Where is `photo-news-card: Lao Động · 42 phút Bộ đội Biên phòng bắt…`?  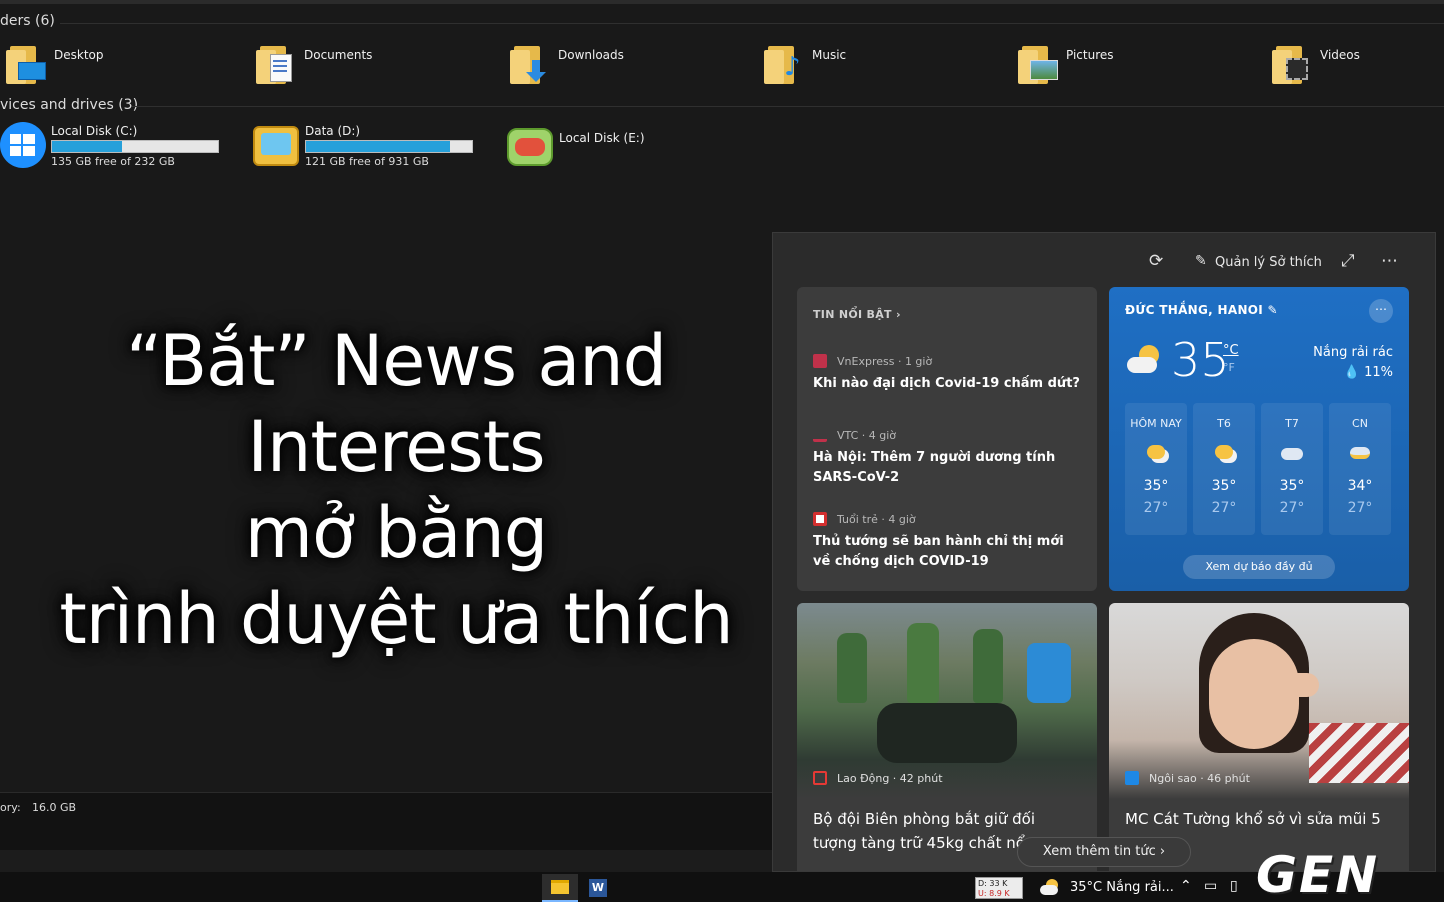
photo-news-card: Lao Động · 42 phút Bộ đội Biên phòng bắt… is located at coordinates (947, 737).